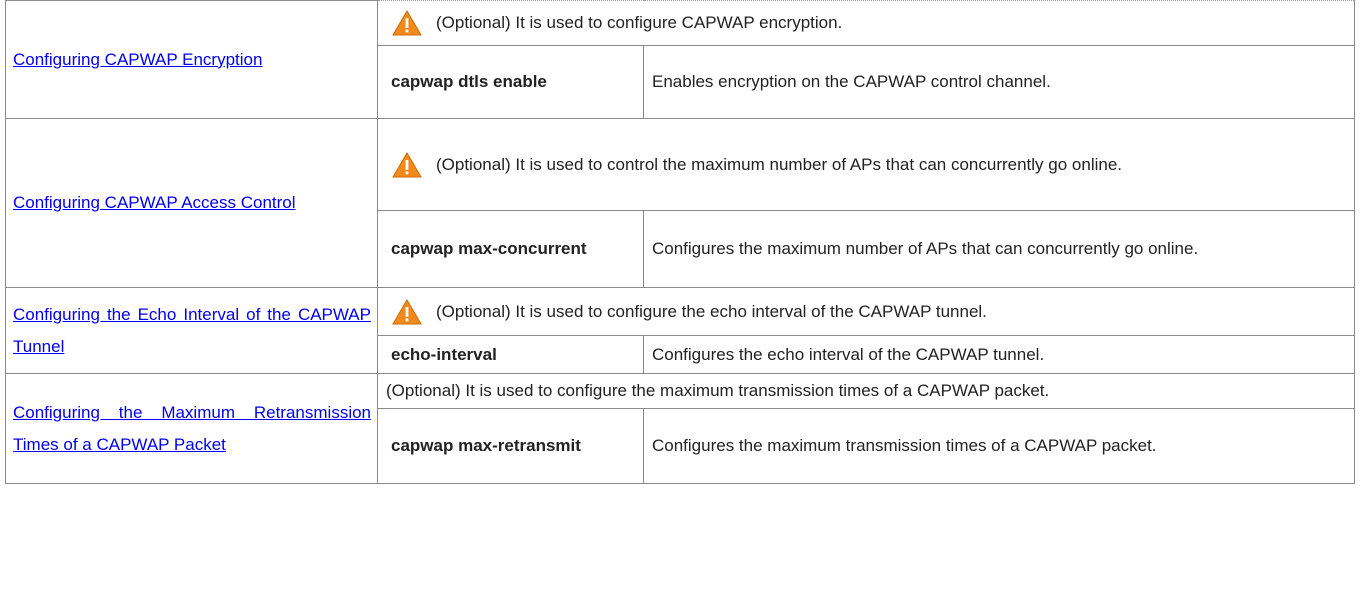 Image resolution: width=1364 pixels, height=609 pixels. Describe the element at coordinates (510, 249) in the screenshot. I see `command-cell: capwap max-concurrent` at that location.